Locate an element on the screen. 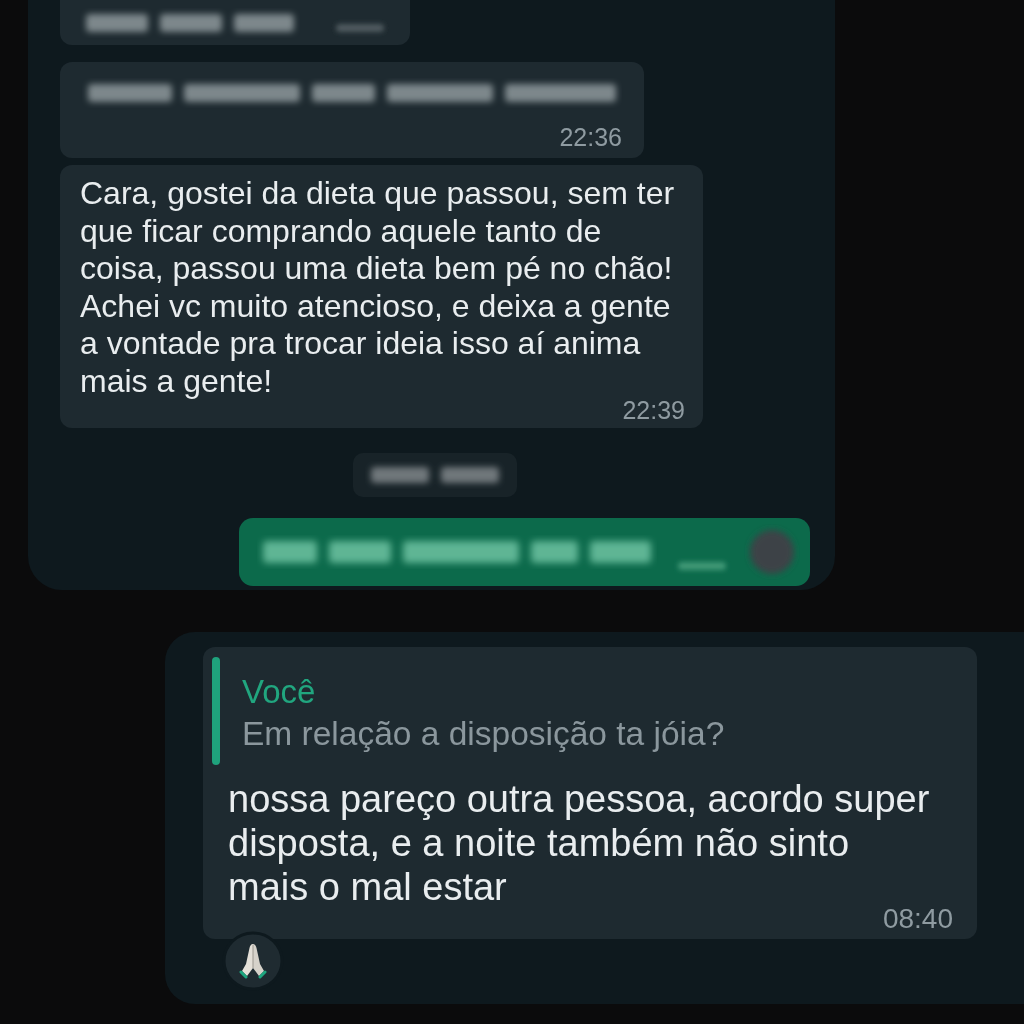  quote-text: Em relação a disposição ta jóia? is located at coordinates (483, 733).